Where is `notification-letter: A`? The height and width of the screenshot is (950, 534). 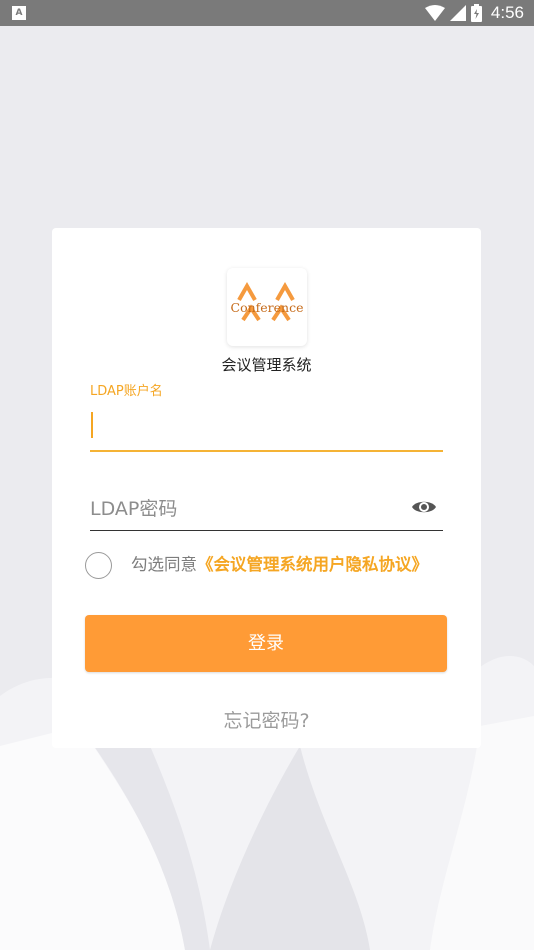 notification-letter: A is located at coordinates (19, 13).